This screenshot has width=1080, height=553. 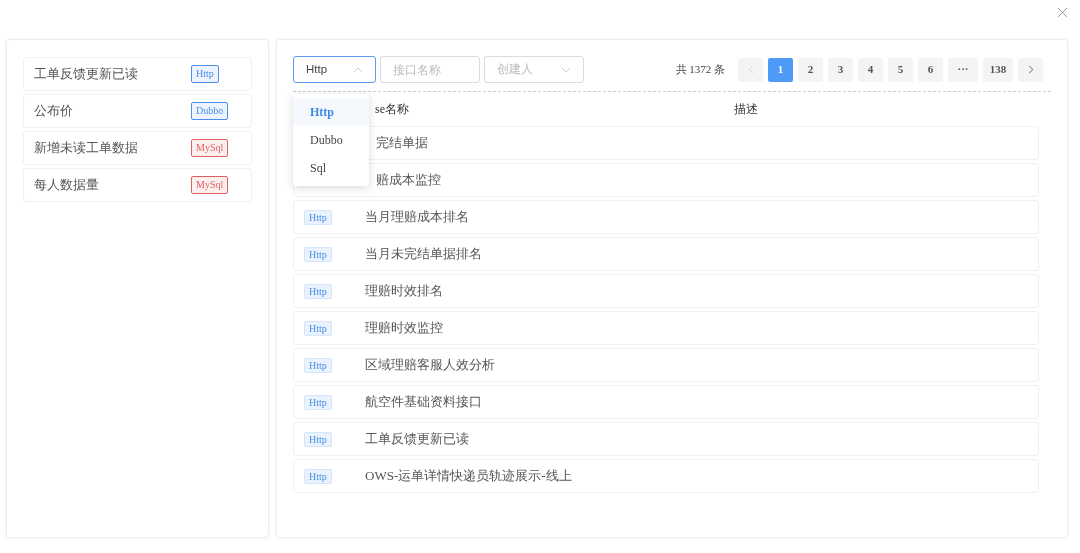 What do you see at coordinates (700, 70) in the screenshot?
I see `total-count: 共 1372 条` at bounding box center [700, 70].